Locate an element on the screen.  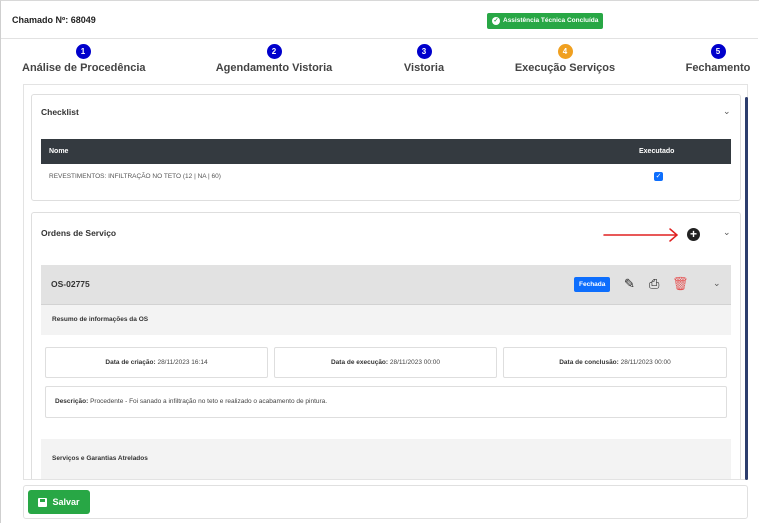
step-number: 1 is located at coordinates (83, 51).